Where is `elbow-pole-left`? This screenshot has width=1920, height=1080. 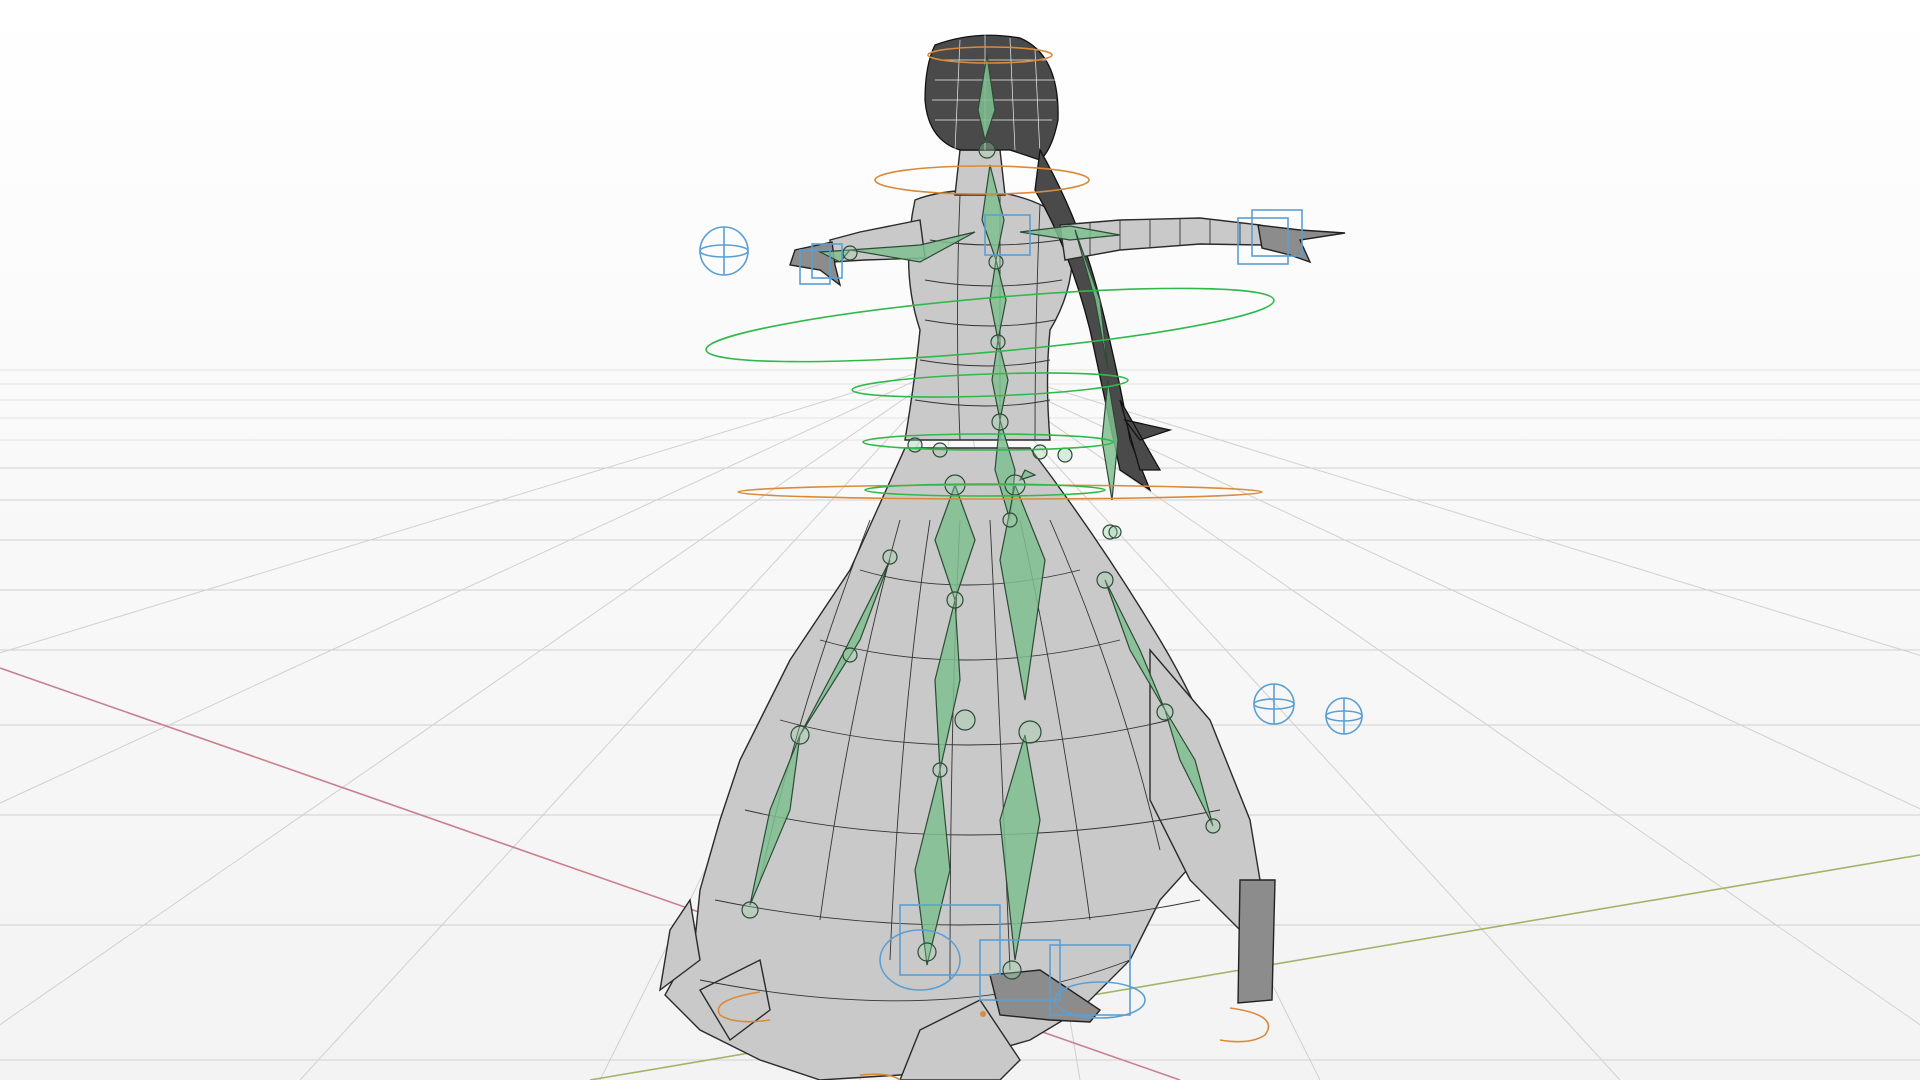
elbow-pole-left is located at coordinates (724, 251).